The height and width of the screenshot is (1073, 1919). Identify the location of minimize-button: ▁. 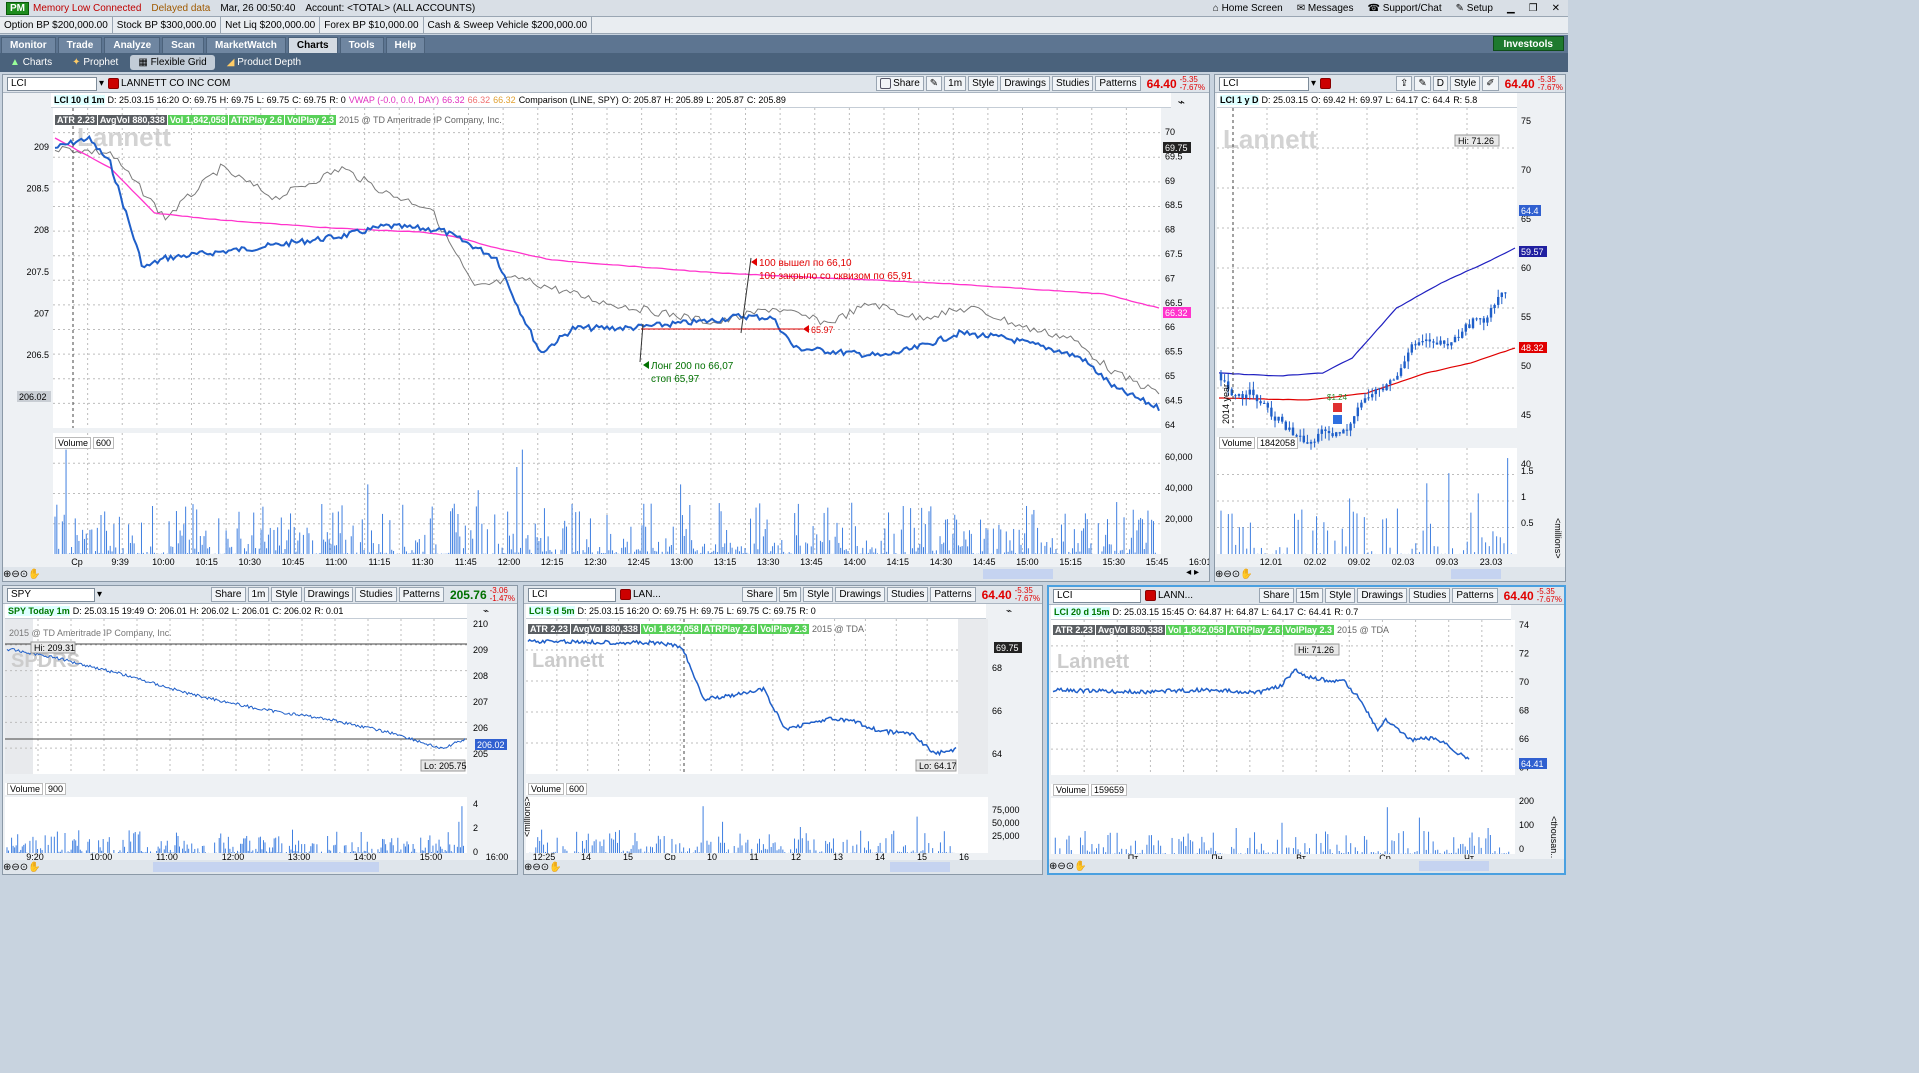
(1511, 8).